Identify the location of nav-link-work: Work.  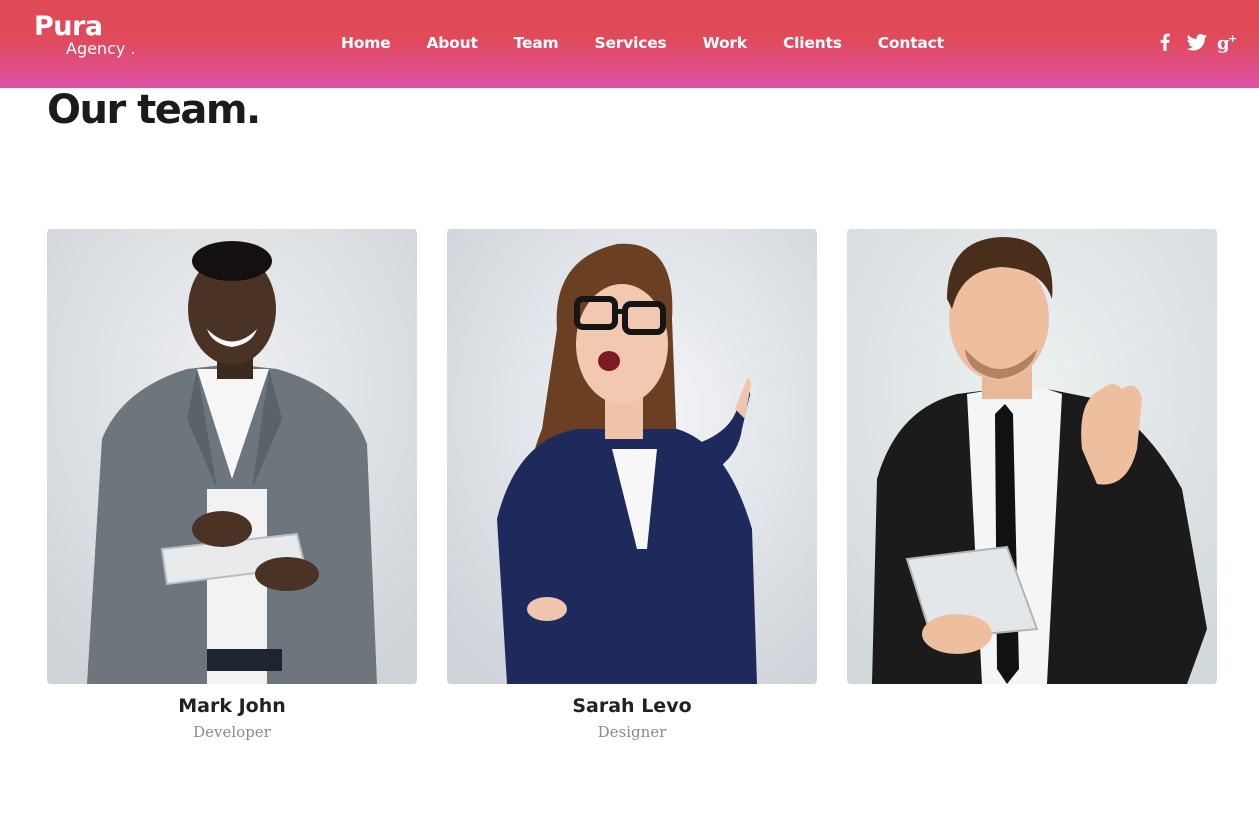
(725, 44).